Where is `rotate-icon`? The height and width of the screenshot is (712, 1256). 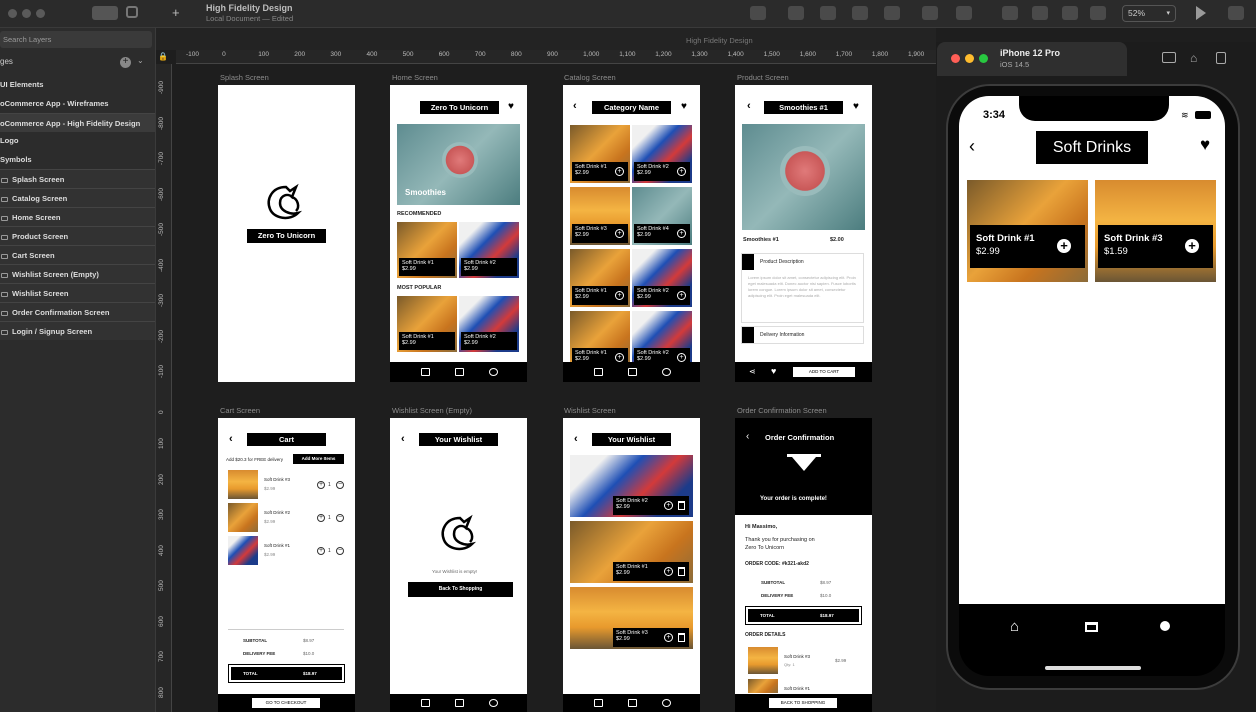 rotate-icon is located at coordinates (1221, 58).